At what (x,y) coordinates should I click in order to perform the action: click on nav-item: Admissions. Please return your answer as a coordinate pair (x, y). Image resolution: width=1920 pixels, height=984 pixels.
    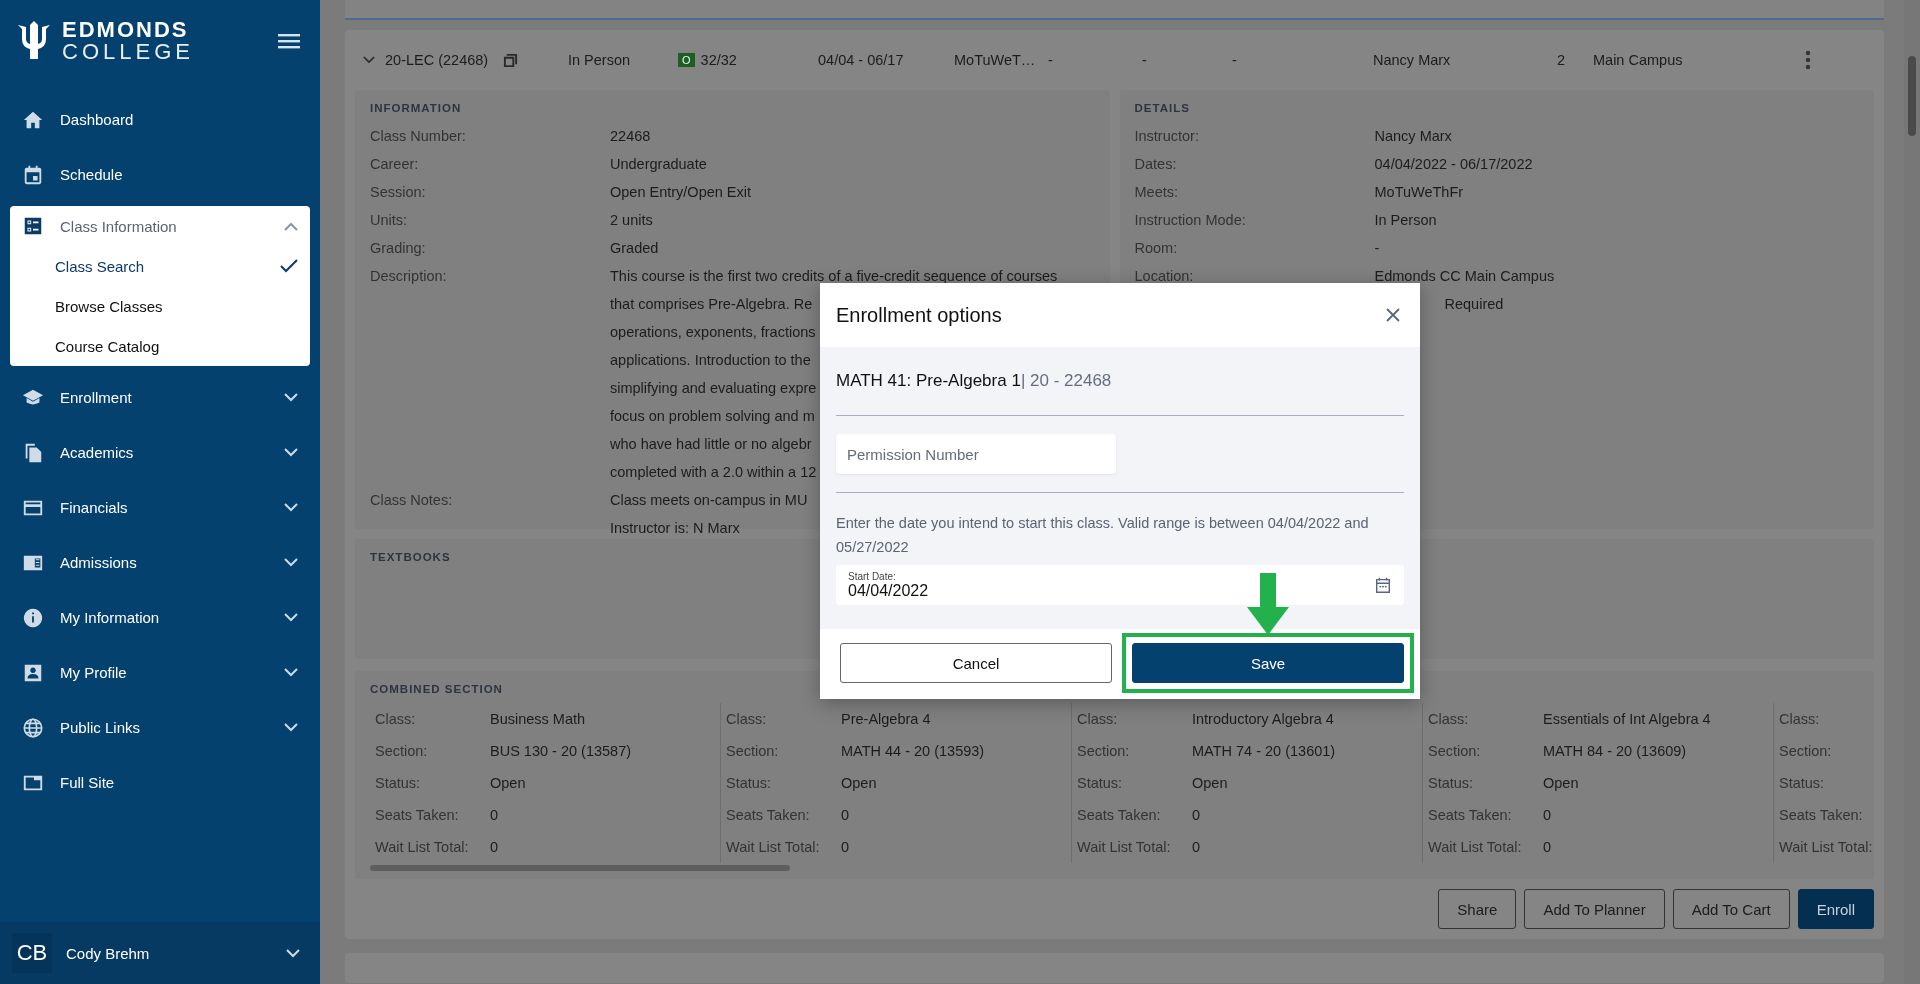
    Looking at the image, I should click on (160, 562).